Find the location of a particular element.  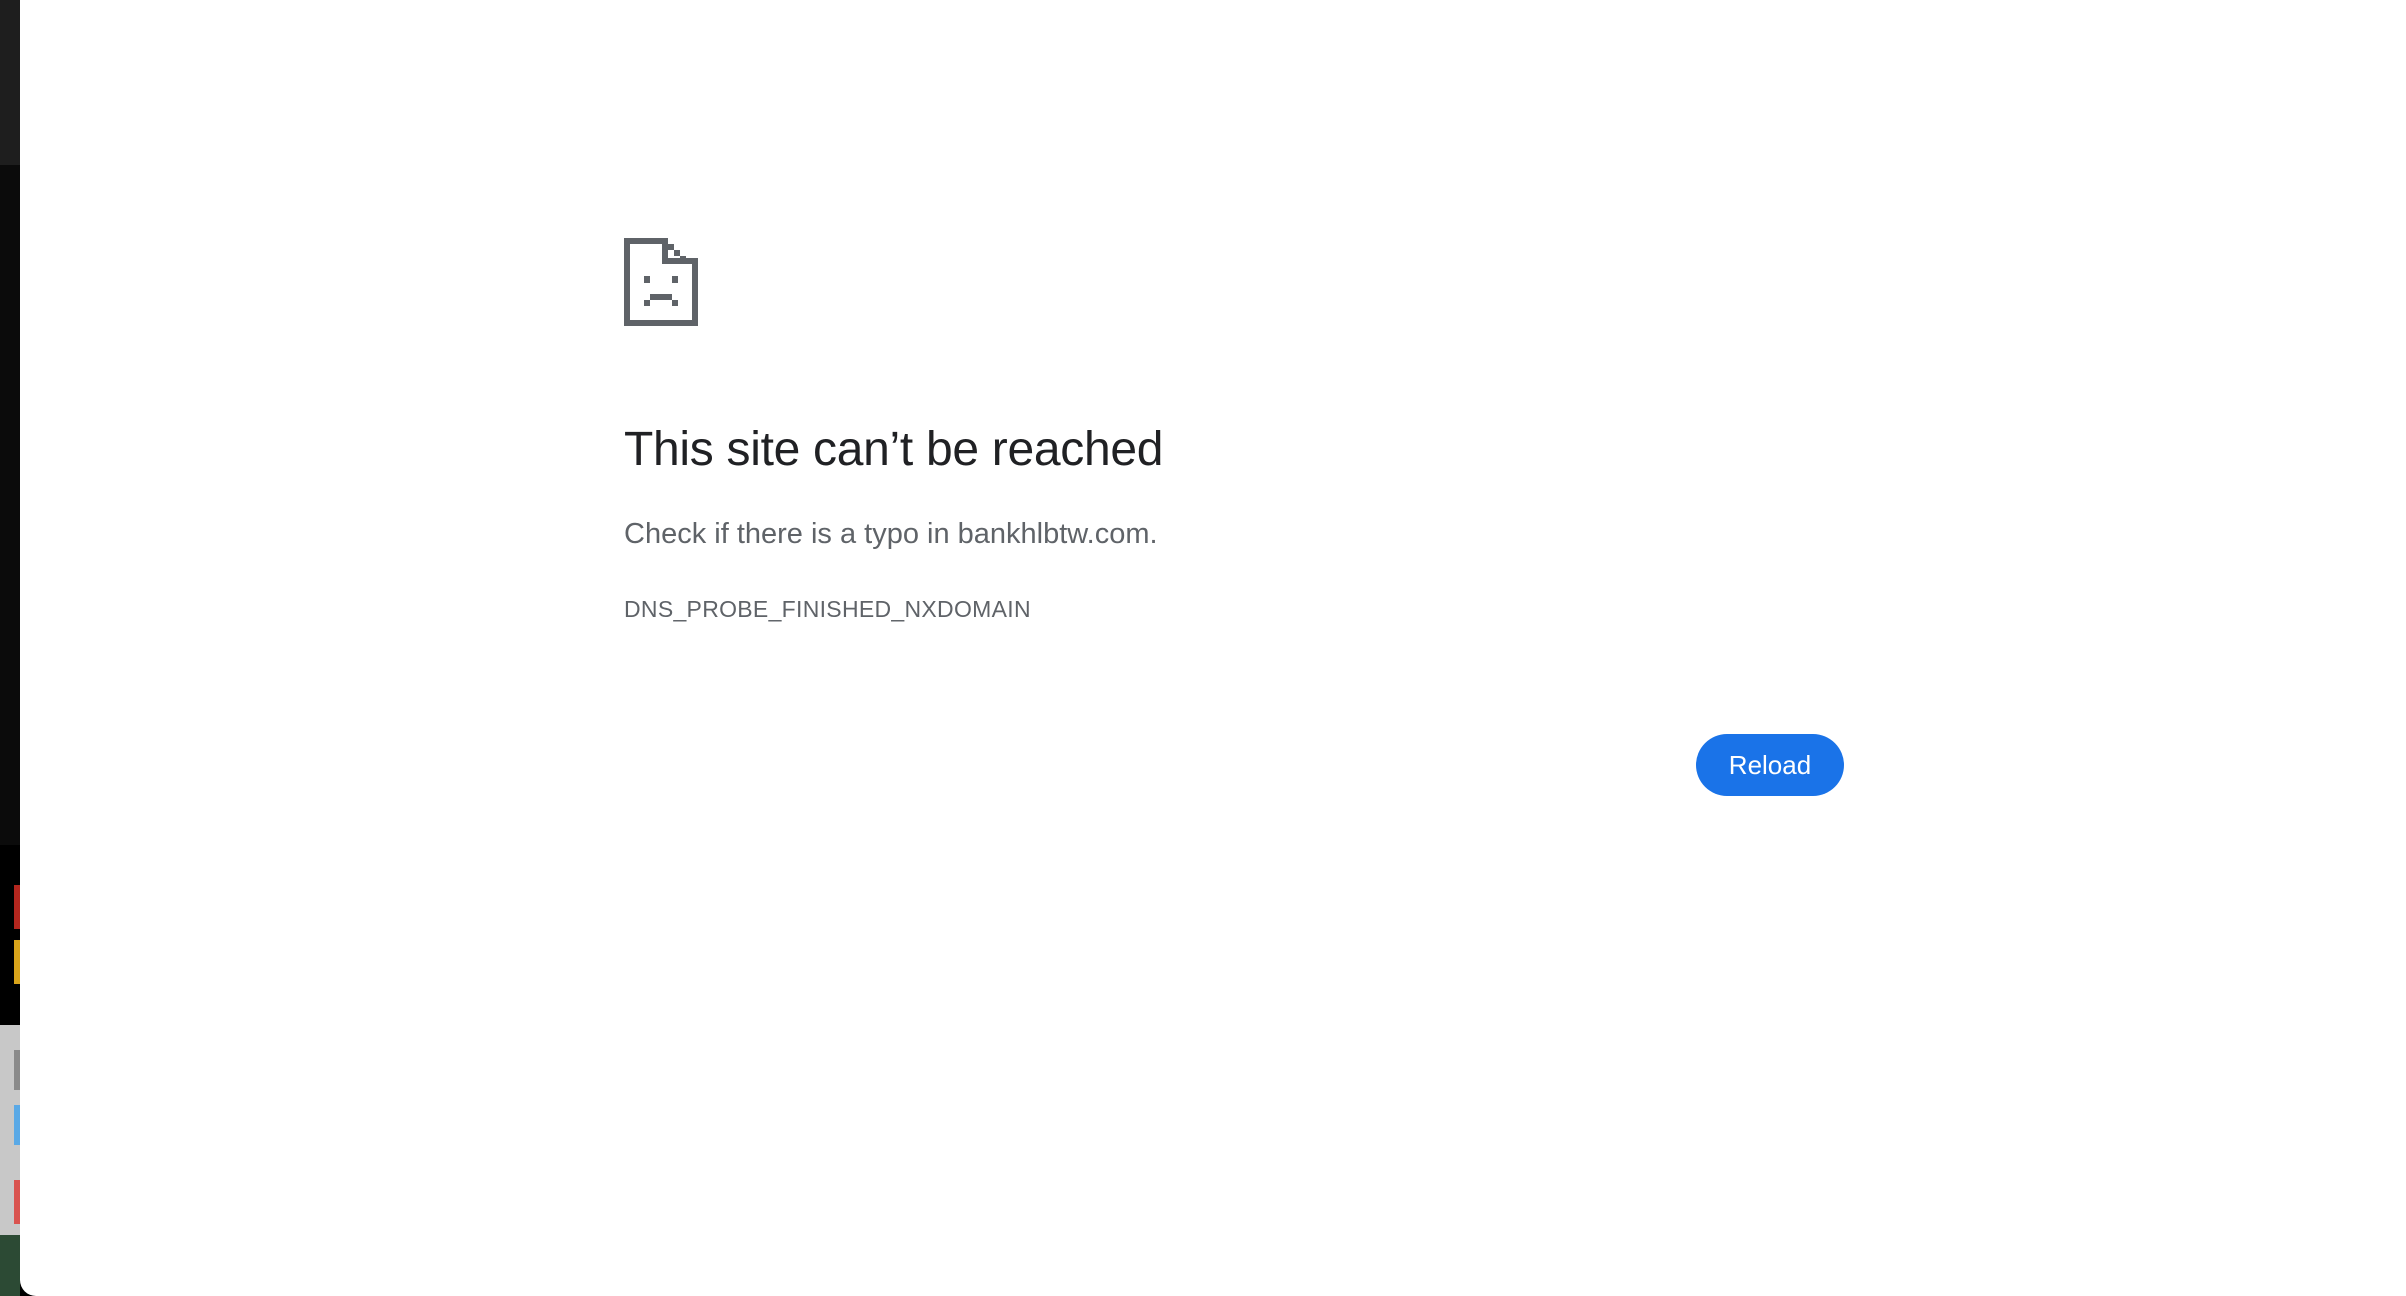

error-code: DNS_PROBE_FINISHED_NXDOMAIN is located at coordinates (827, 609).